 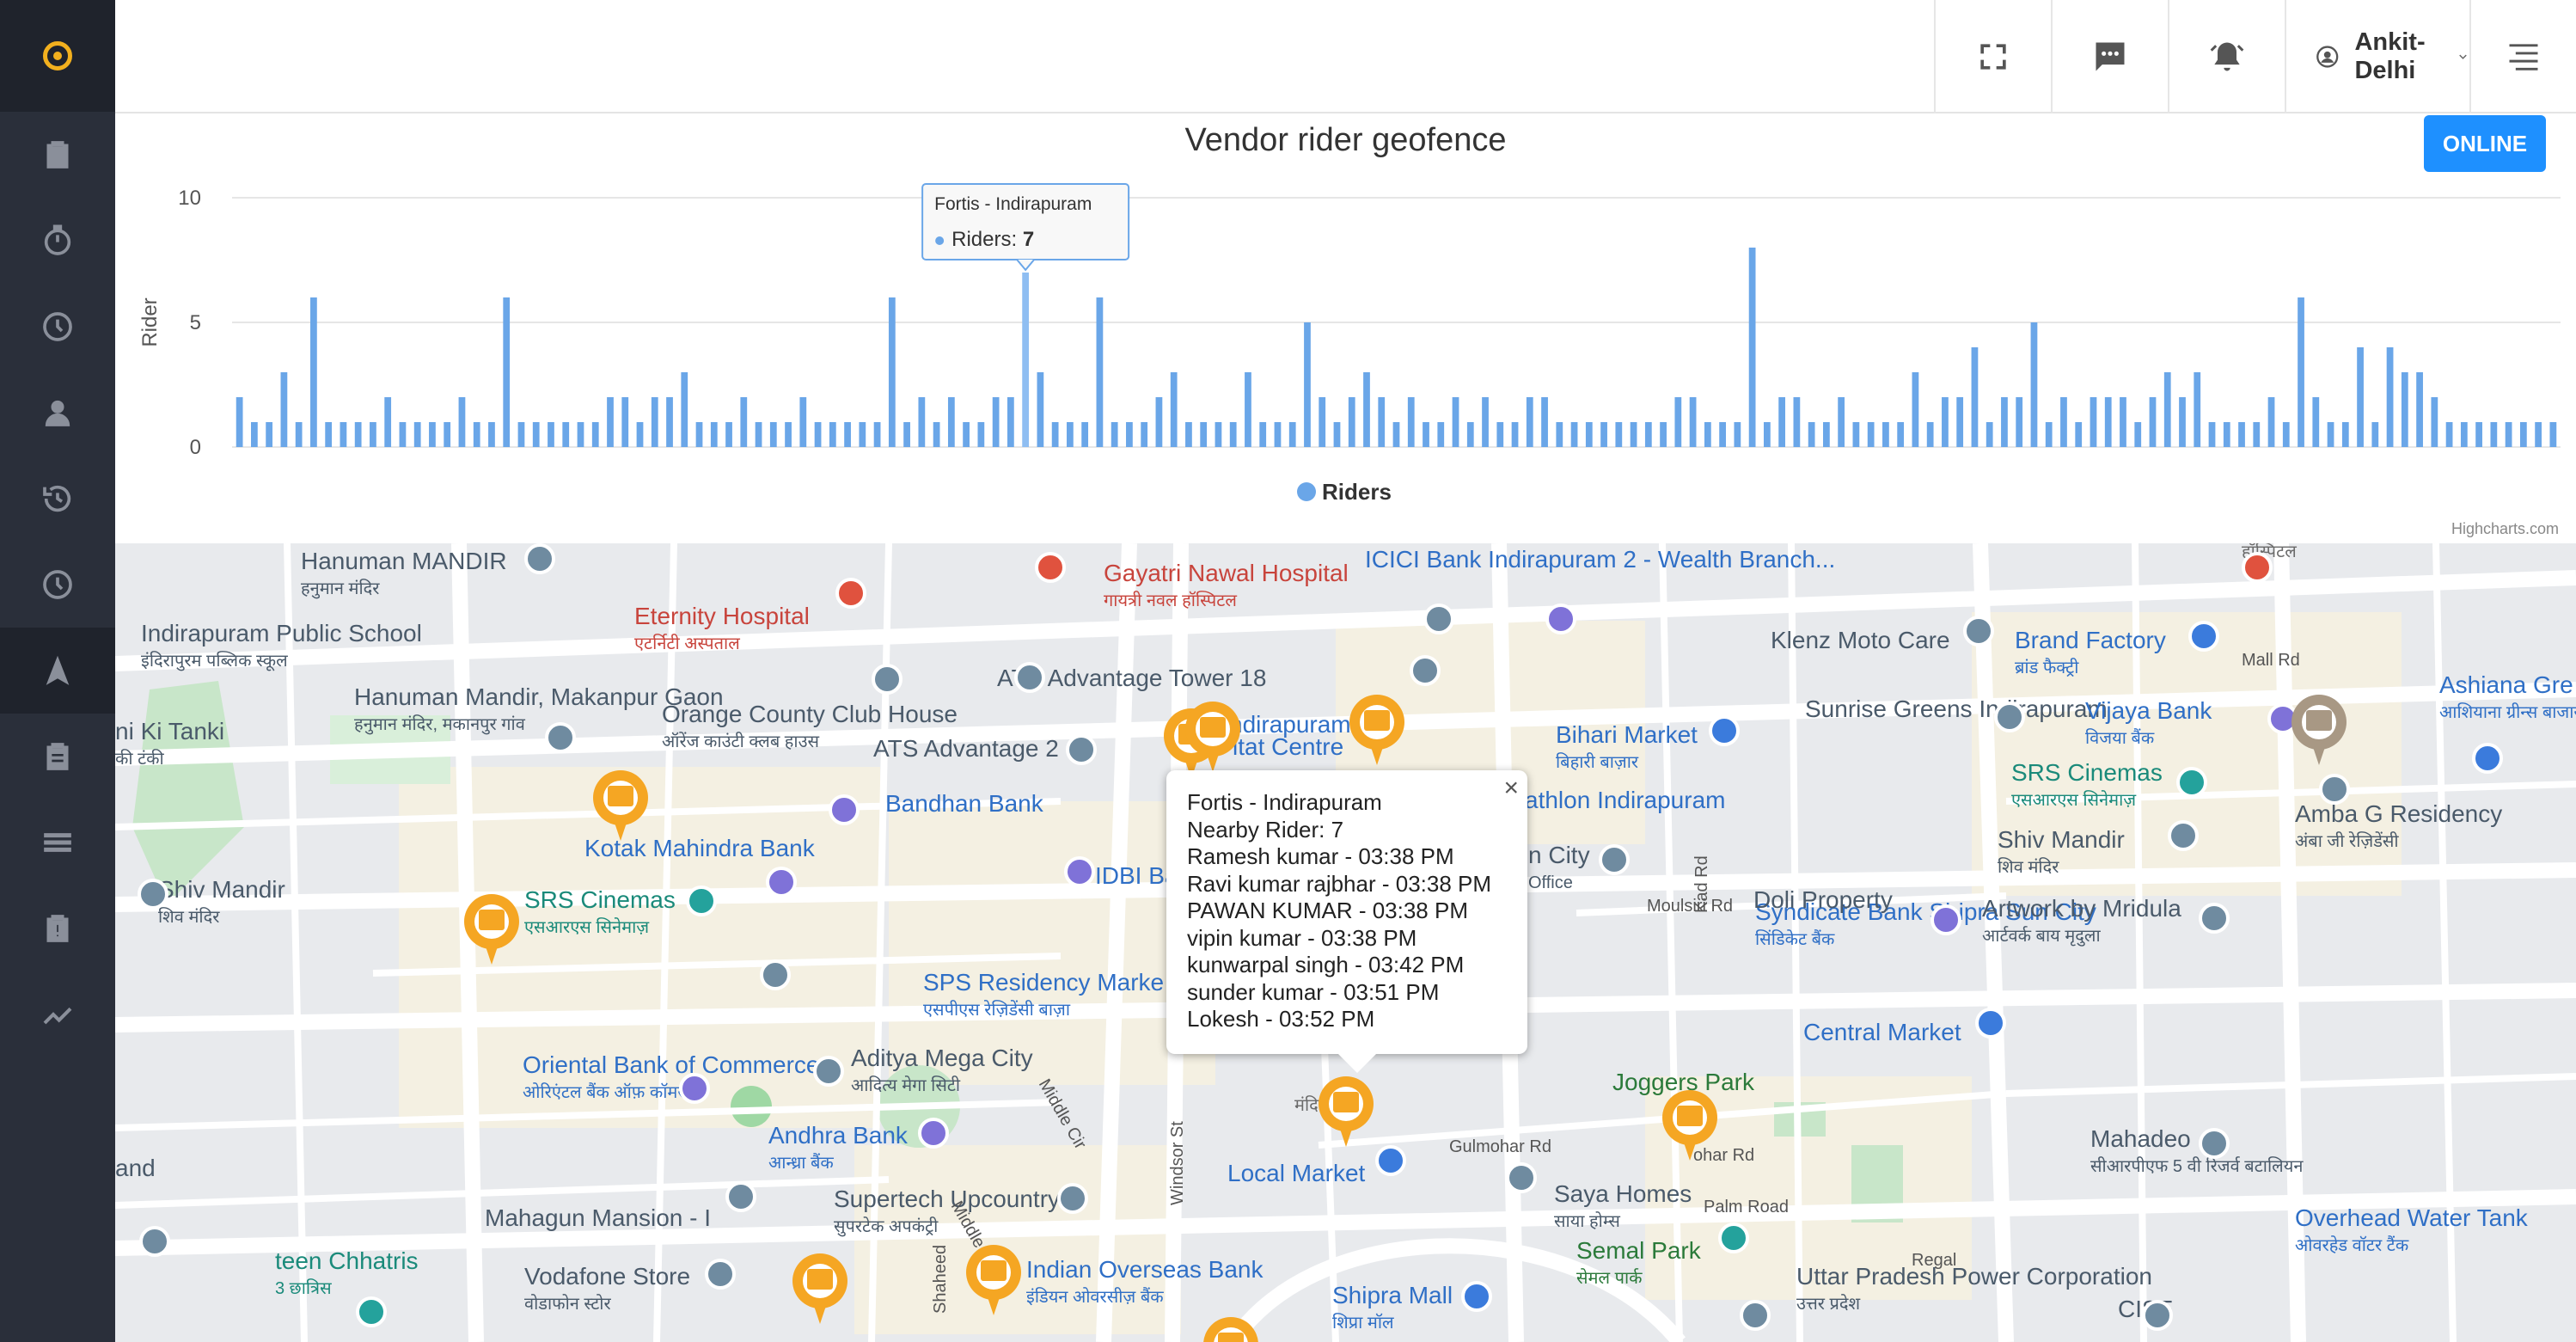 What do you see at coordinates (2522, 56) in the screenshot?
I see `menu-toggle-button` at bounding box center [2522, 56].